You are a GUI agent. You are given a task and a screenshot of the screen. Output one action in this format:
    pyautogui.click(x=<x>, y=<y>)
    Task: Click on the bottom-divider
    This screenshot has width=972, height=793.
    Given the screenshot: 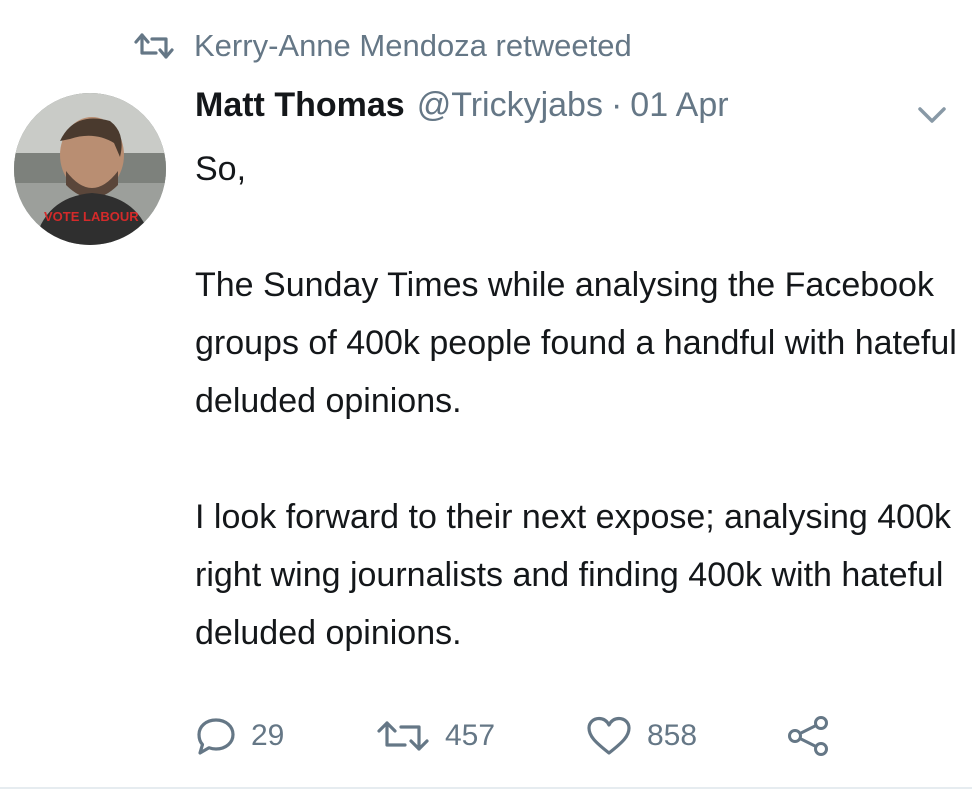 What is the action you would take?
    pyautogui.click(x=486, y=788)
    